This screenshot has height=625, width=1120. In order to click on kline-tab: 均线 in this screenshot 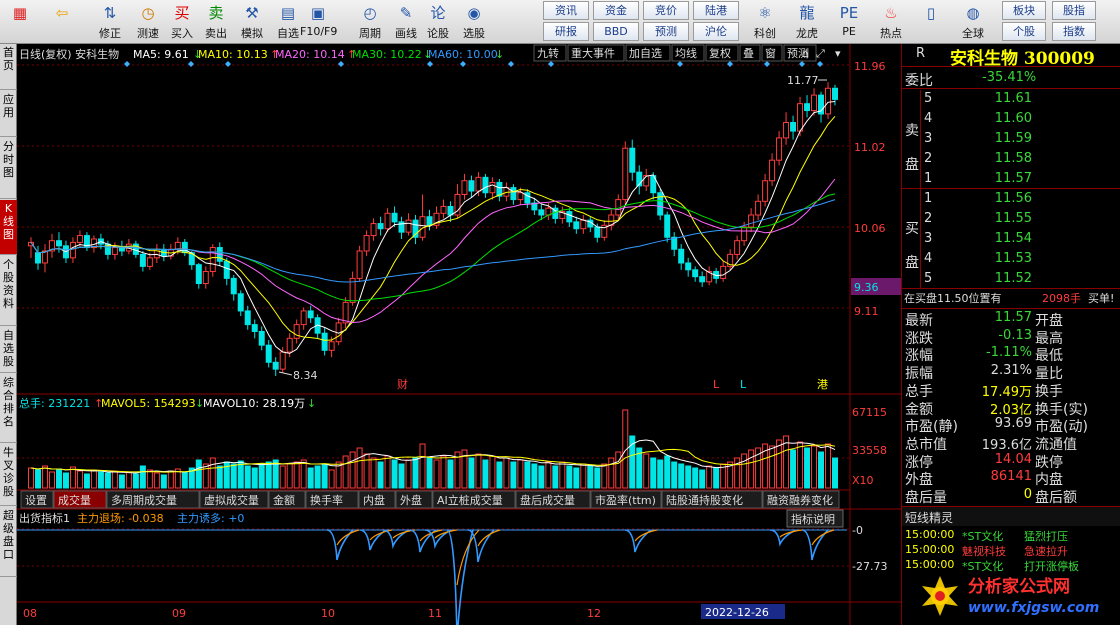, I will do `click(686, 53)`.